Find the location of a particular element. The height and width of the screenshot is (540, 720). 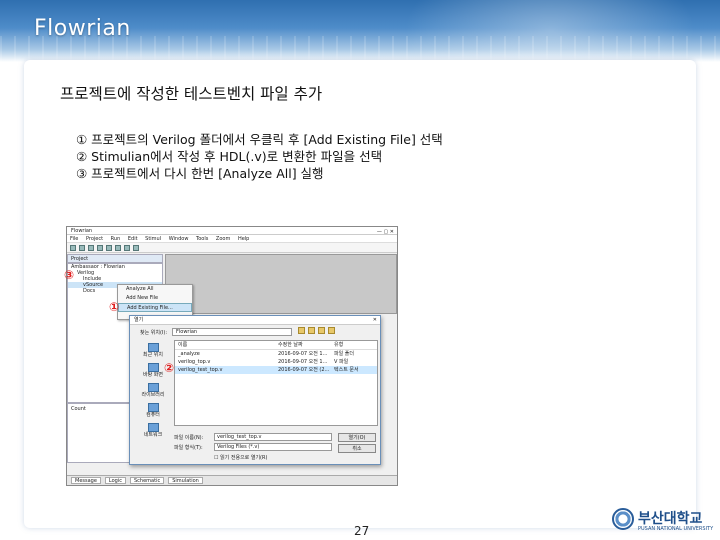

step-2: ② Stimulian에서 작성 후 HDL(.v)로 변환한 파일을 선택 is located at coordinates (229, 156).